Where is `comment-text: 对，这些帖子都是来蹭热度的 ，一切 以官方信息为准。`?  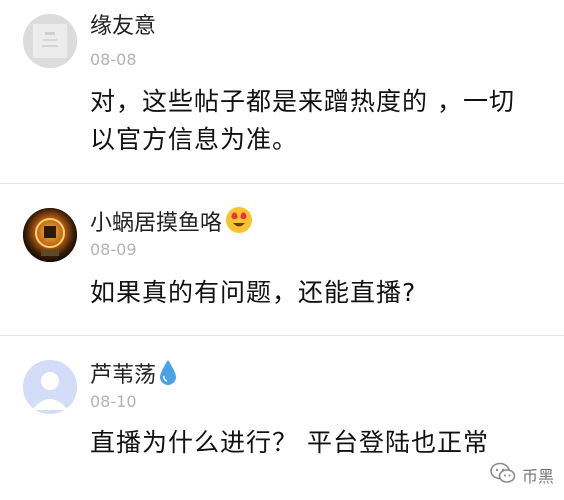 comment-text: 对，这些帖子都是来蹭热度的 ，一切 以官方信息为准。 is located at coordinates (320, 121).